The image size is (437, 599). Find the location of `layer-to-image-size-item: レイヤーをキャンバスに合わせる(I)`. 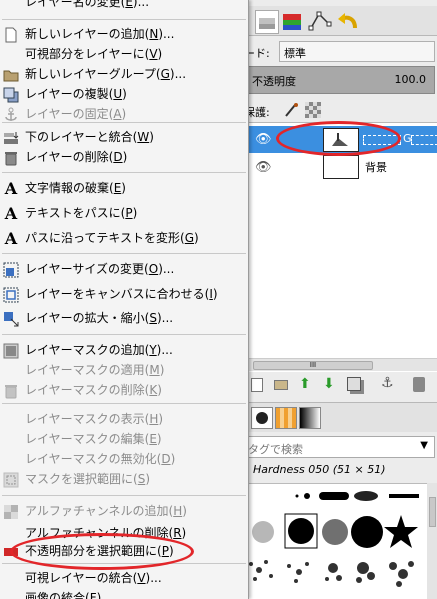

layer-to-image-size-item: レイヤーをキャンバスに合わせる(I) is located at coordinates (124, 294).